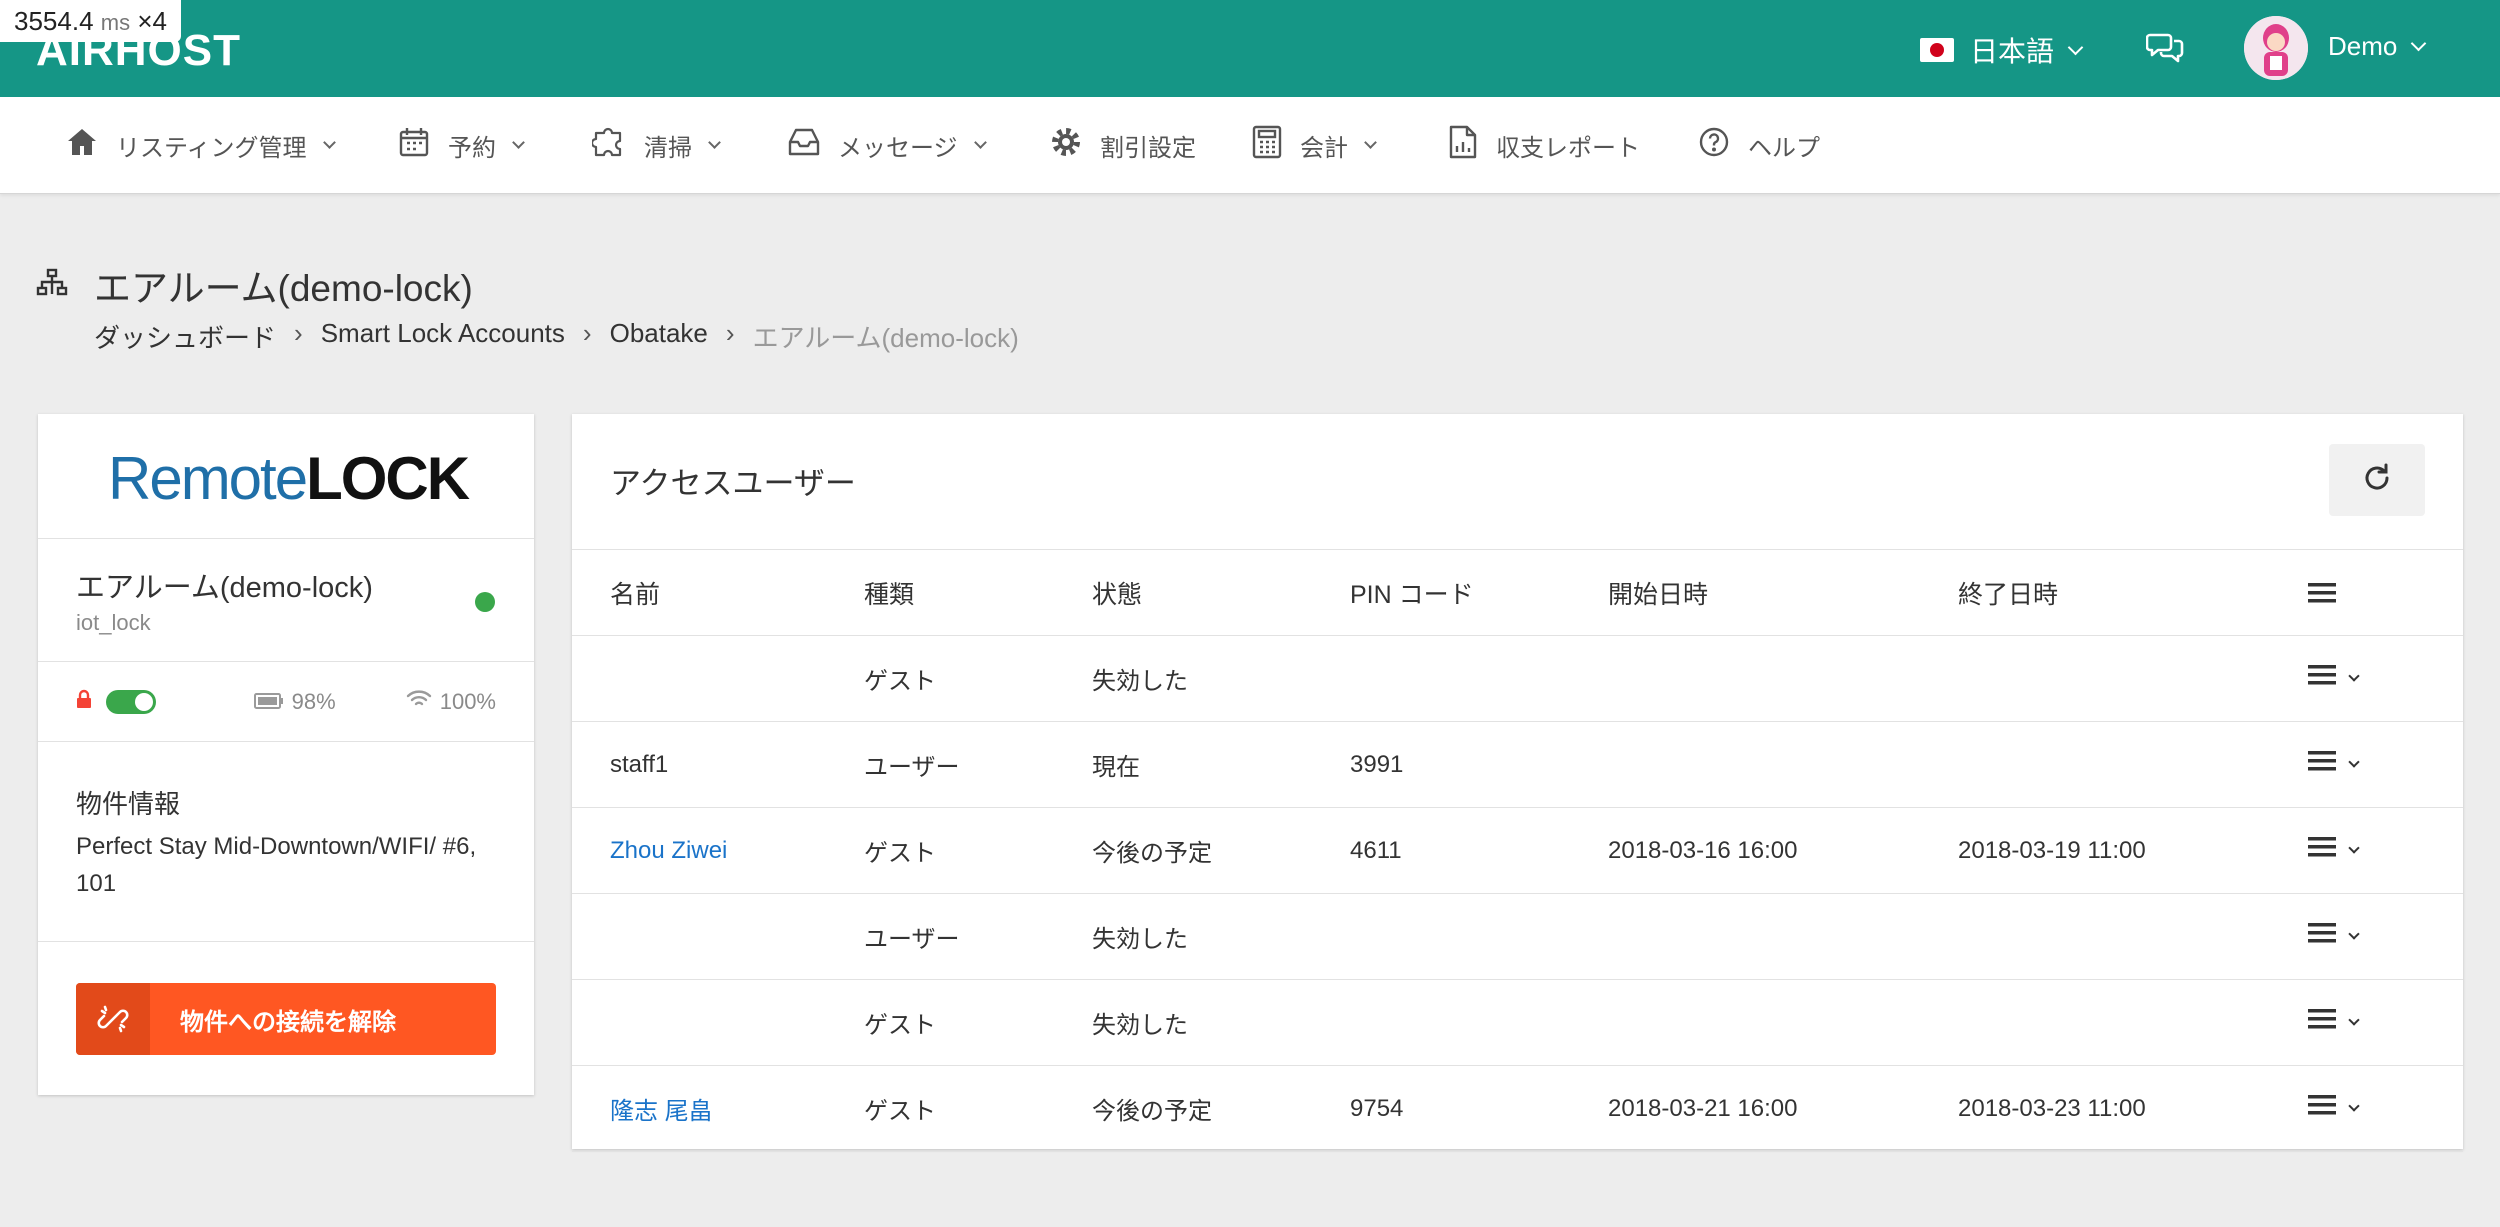  I want to click on help-icon, so click(1714, 145).